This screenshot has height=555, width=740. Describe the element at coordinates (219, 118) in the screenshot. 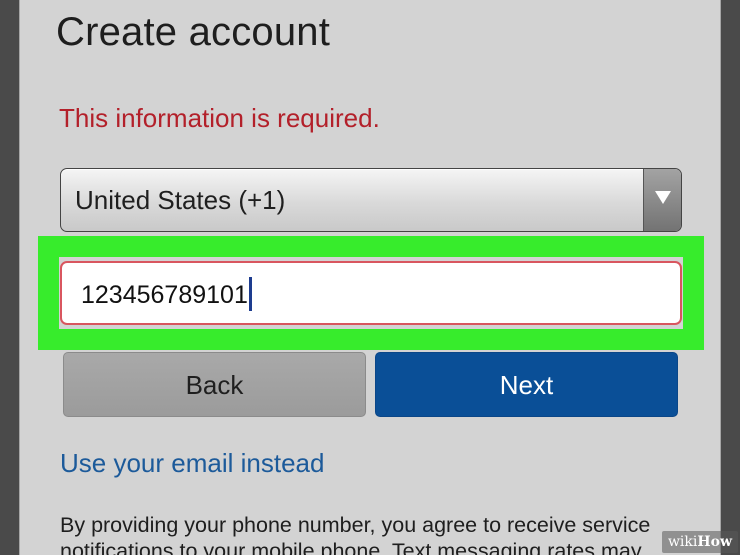

I see `error-message: This information is required.` at that location.